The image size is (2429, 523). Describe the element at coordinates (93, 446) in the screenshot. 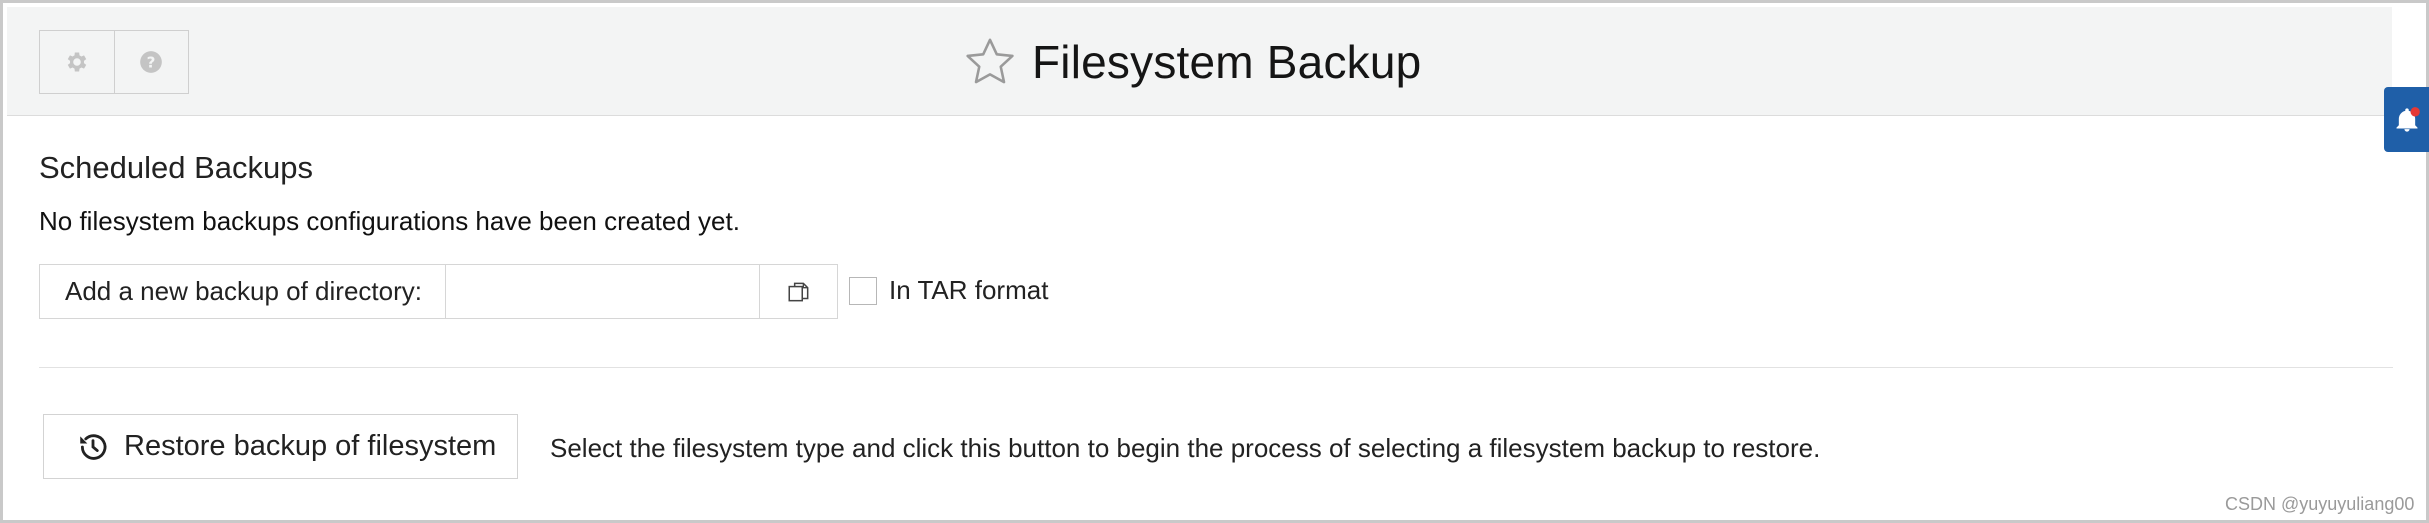

I see `history-icon` at that location.